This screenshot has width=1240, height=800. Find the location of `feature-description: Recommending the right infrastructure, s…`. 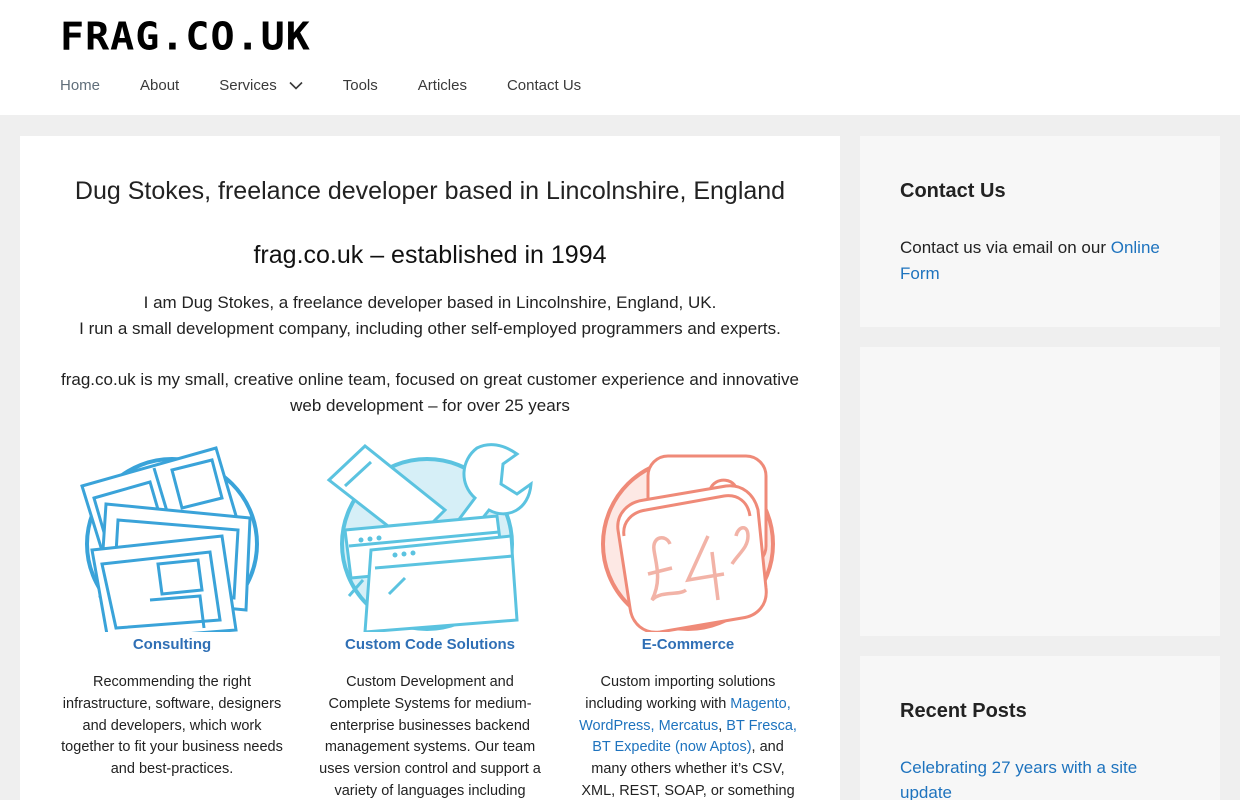

feature-description: Recommending the right infrastructure, s… is located at coordinates (172, 726).